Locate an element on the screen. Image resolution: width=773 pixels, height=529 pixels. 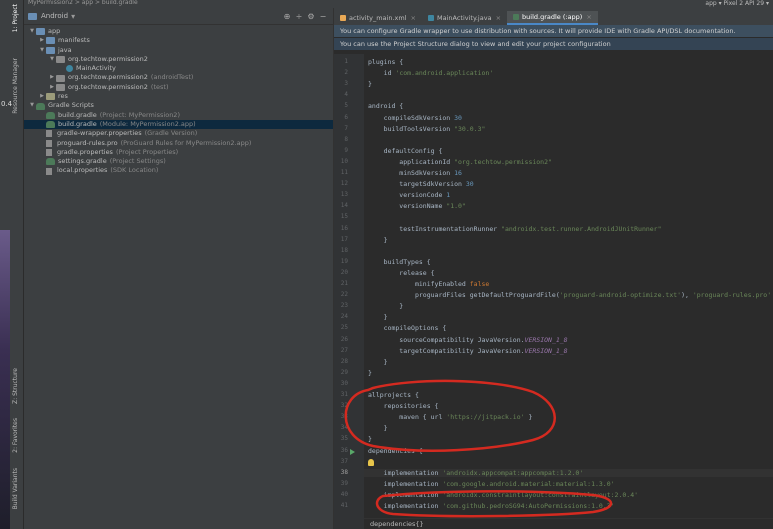
editor-tab: build.gradle (:app) × is located at coordinates (552, 18).